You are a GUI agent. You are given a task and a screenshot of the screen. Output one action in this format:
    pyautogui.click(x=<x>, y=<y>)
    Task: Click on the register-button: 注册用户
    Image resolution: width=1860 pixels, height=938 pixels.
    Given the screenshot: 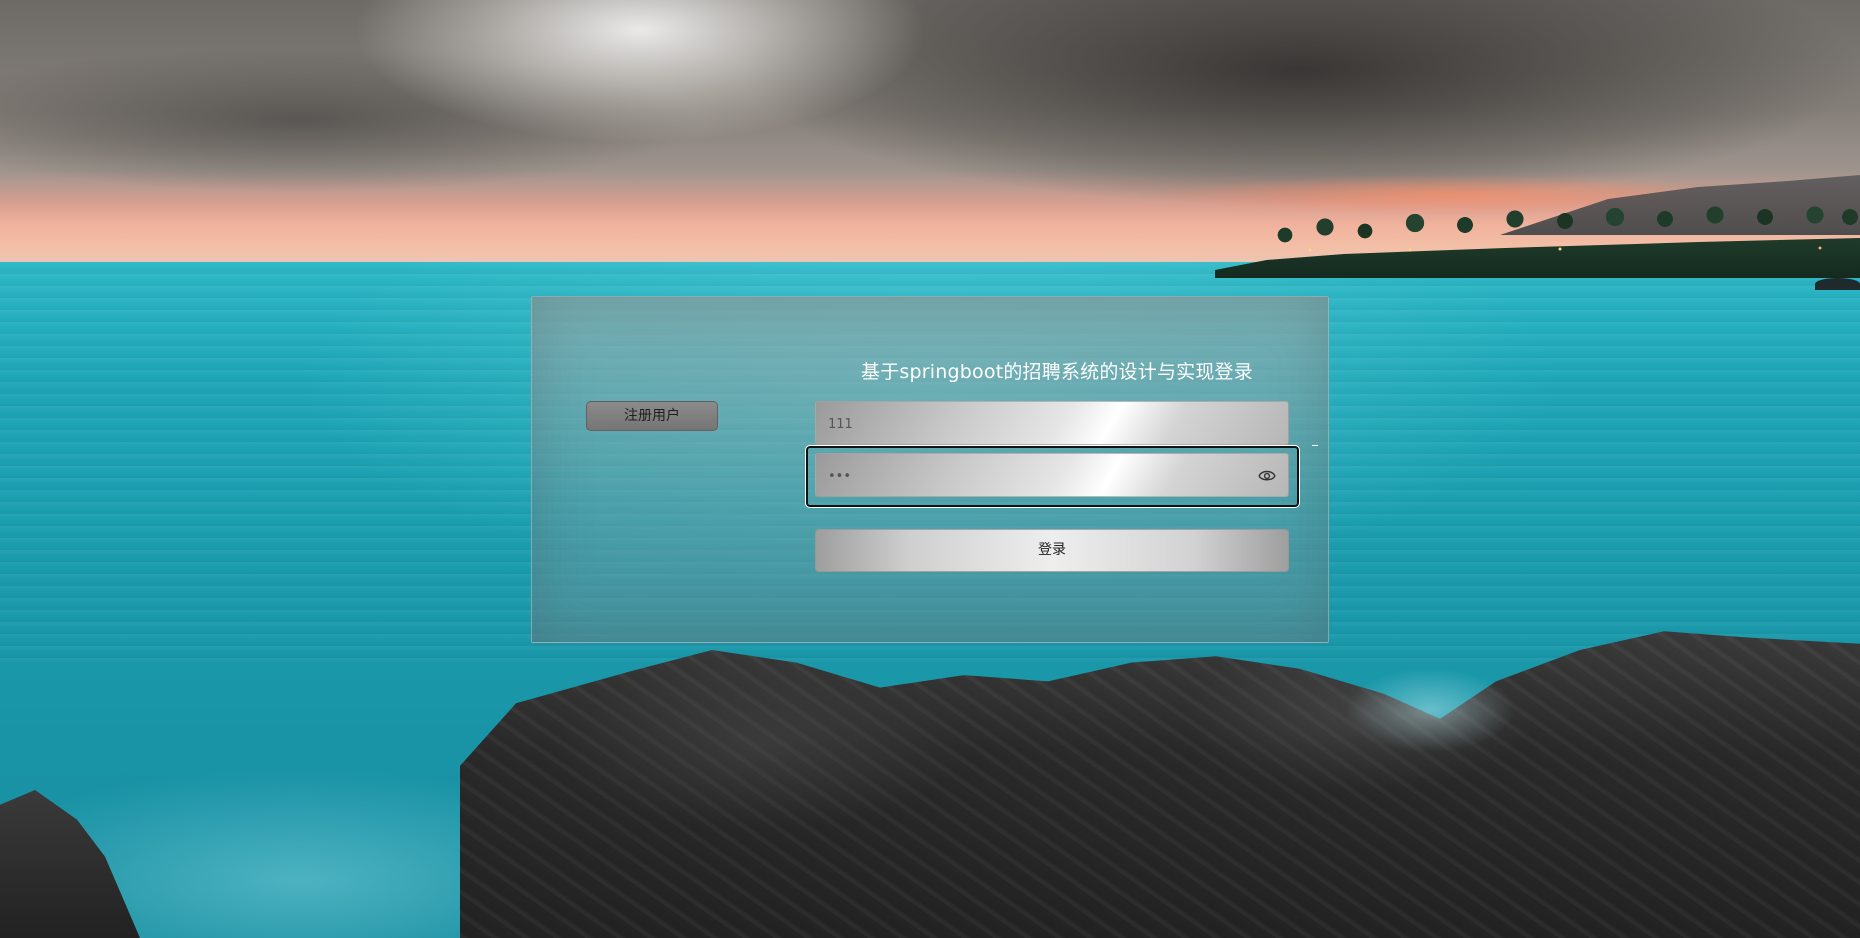 What is the action you would take?
    pyautogui.click(x=652, y=416)
    